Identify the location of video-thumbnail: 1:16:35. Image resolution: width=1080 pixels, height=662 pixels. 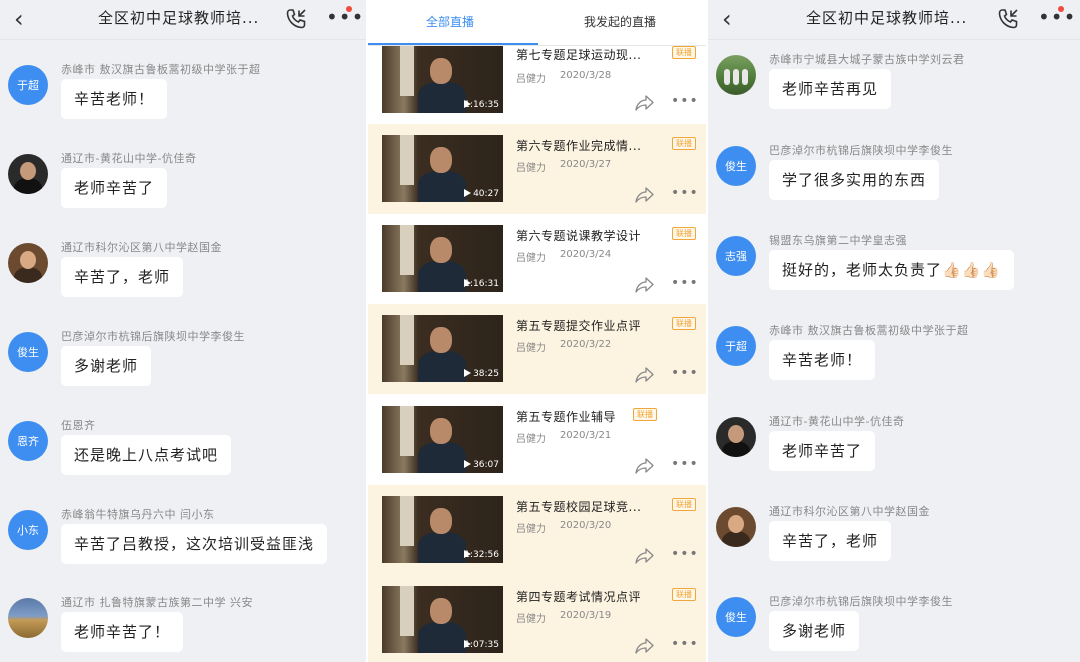
(442, 79).